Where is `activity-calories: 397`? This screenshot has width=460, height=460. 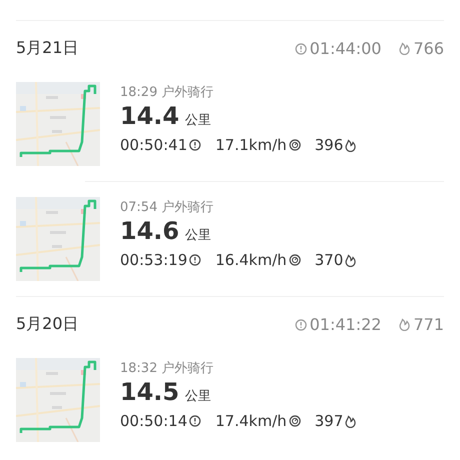
activity-calories: 397 is located at coordinates (329, 421).